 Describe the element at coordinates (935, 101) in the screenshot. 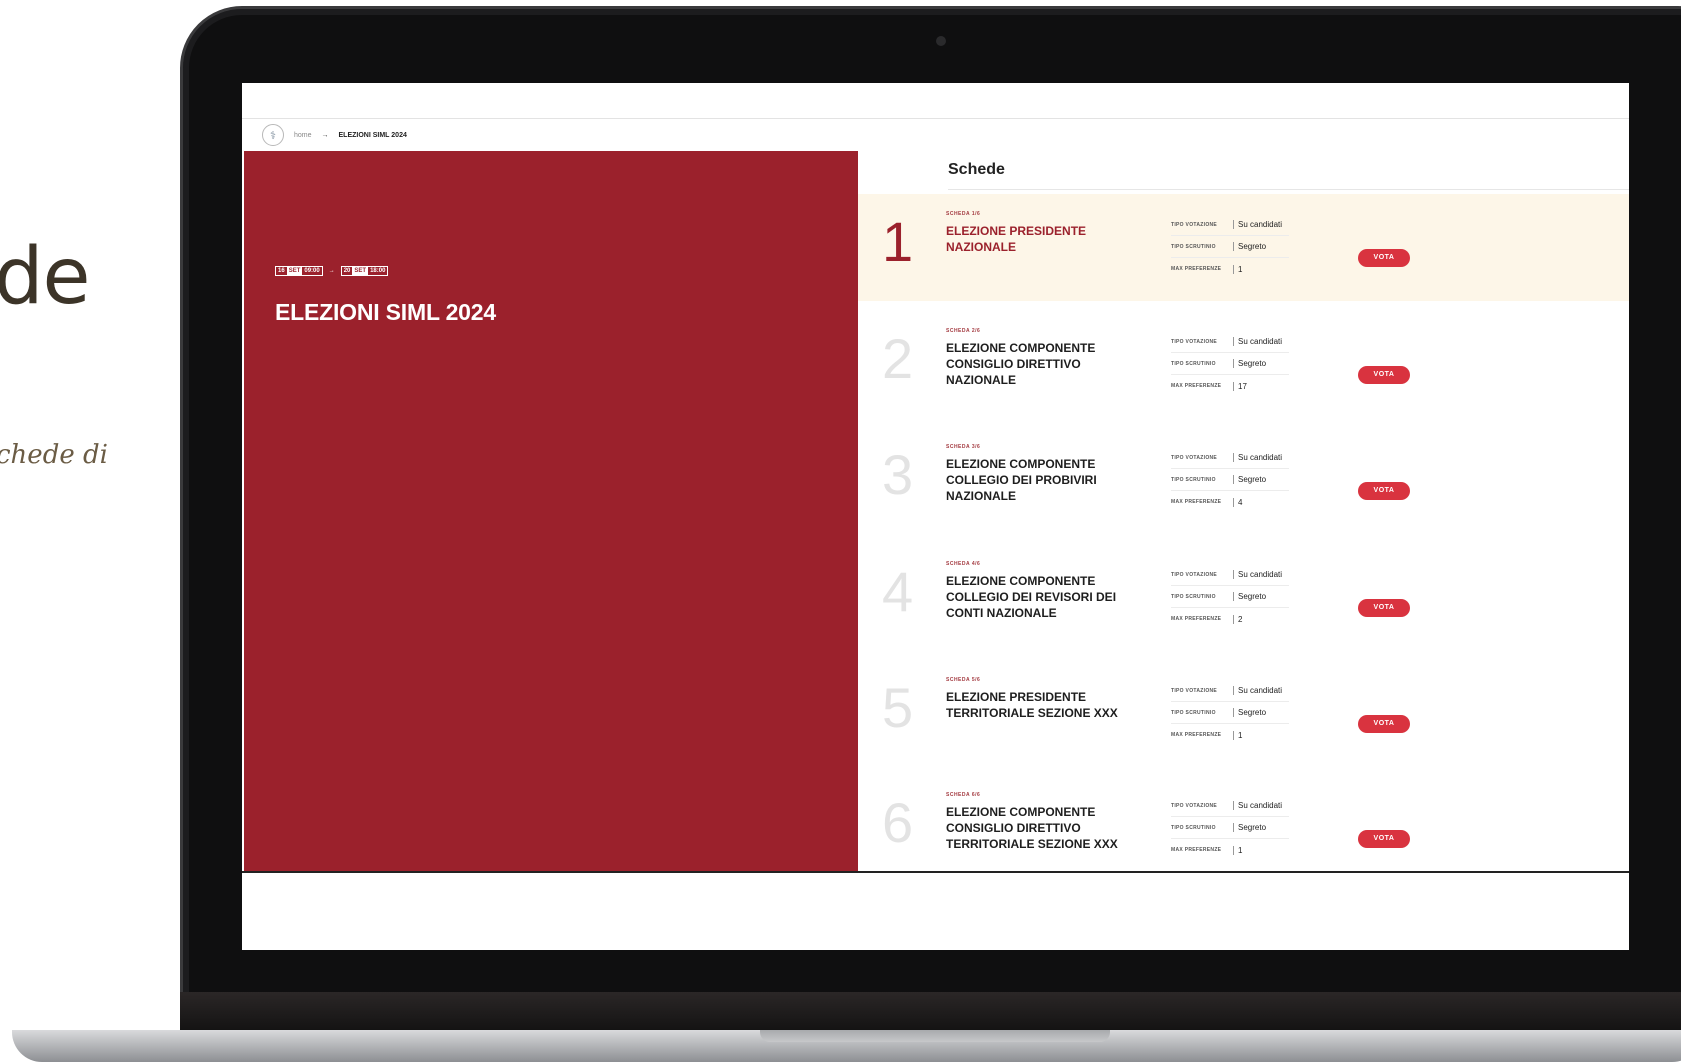

I see `top-bar` at that location.